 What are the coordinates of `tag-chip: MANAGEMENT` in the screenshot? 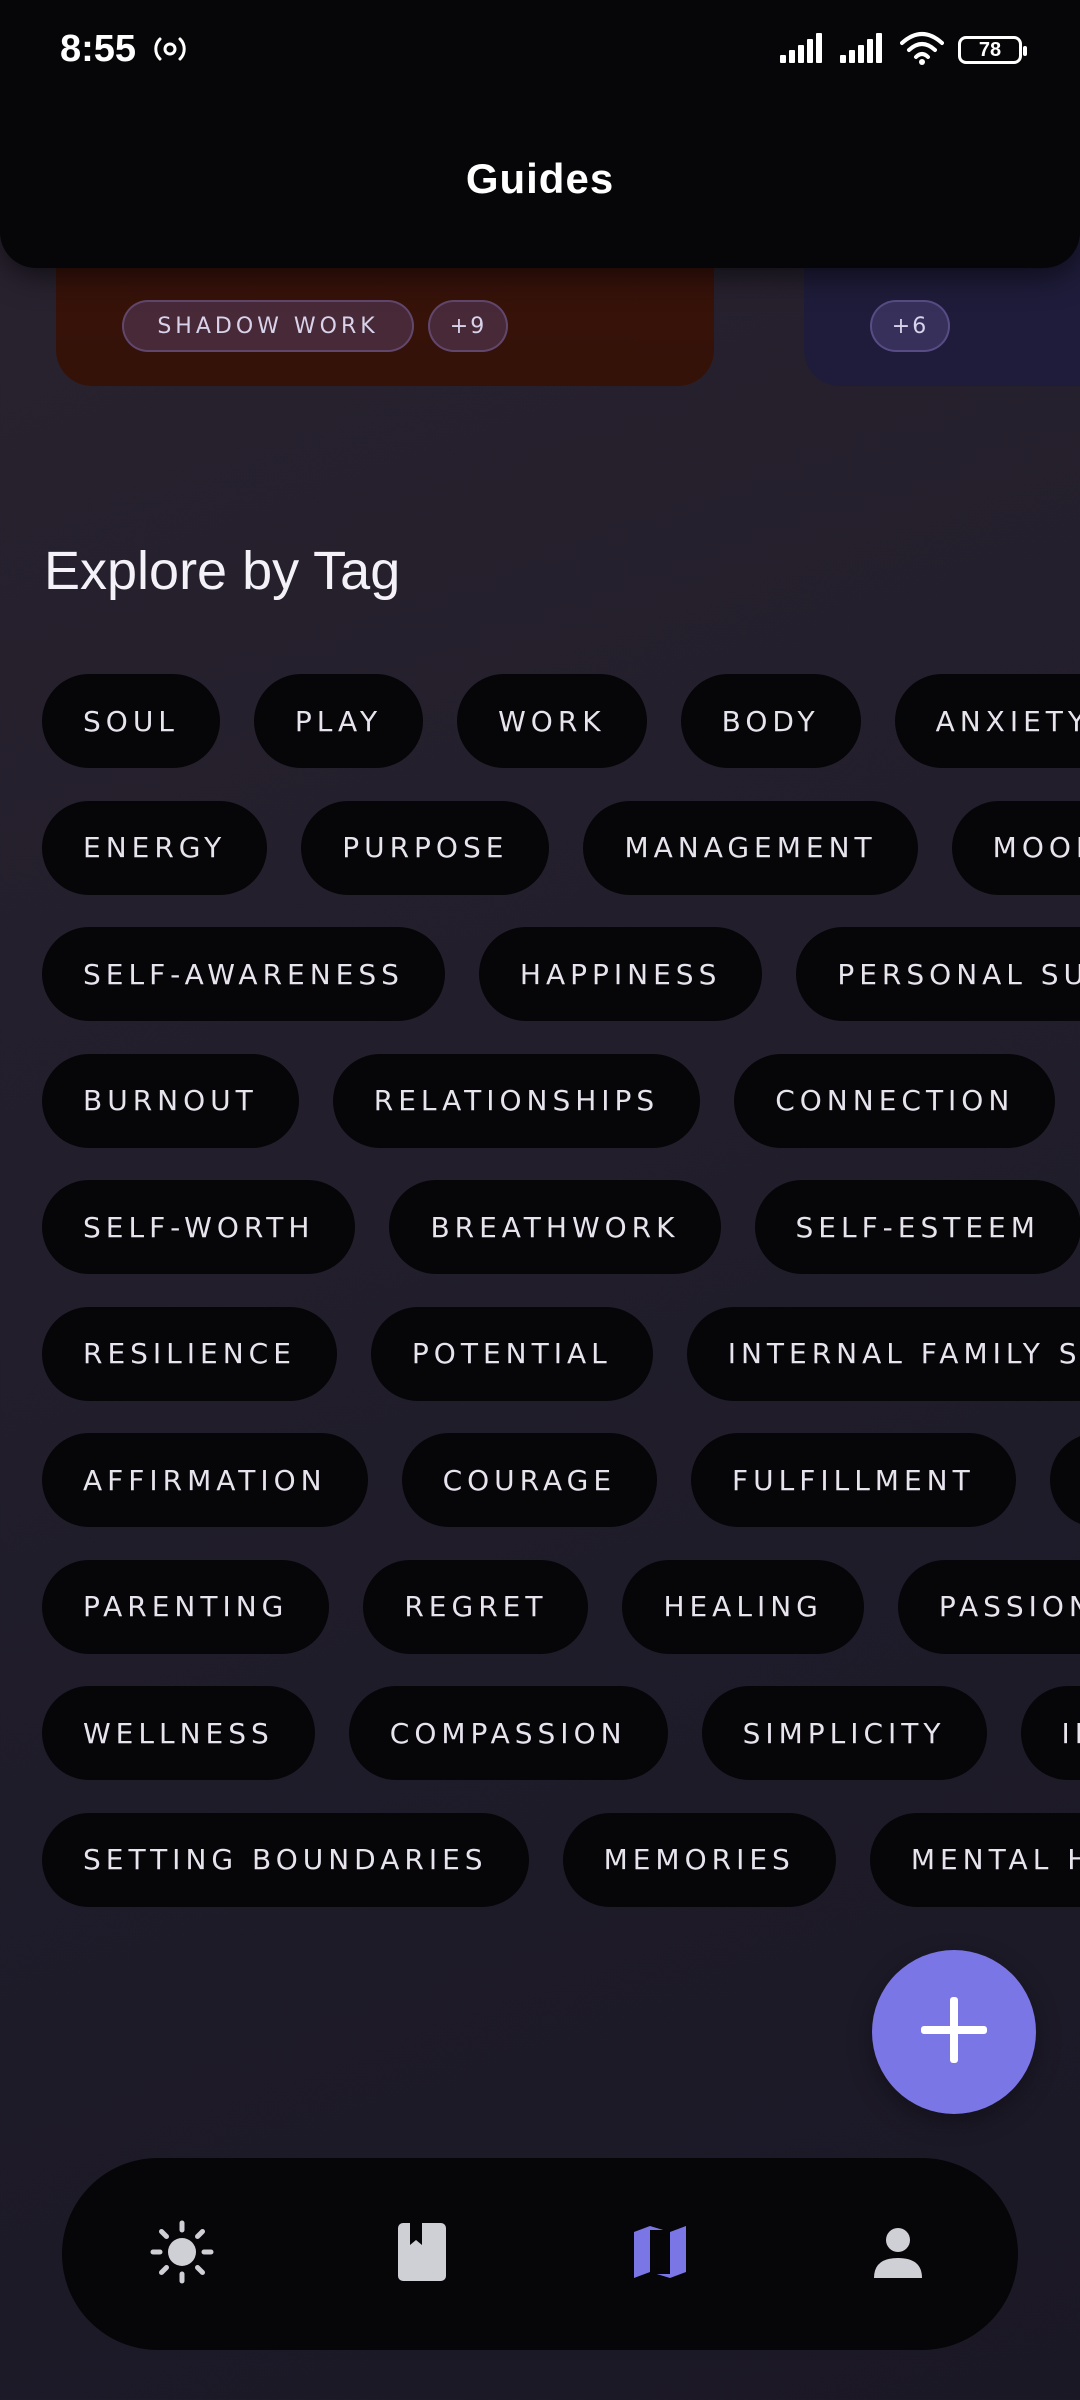 It's located at (750, 847).